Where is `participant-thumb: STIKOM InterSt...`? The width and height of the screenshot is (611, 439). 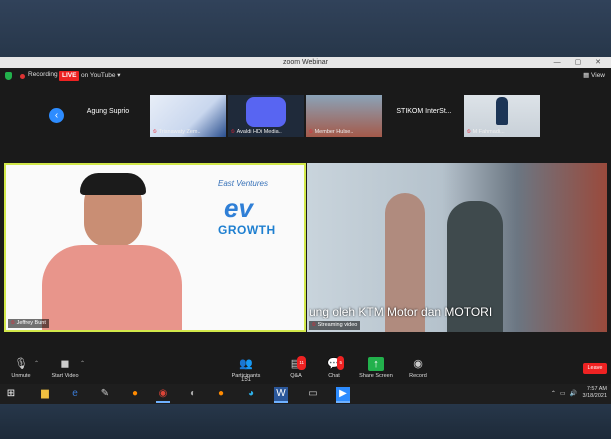
participant-thumb: STIKOM InterSt... is located at coordinates (424, 116).